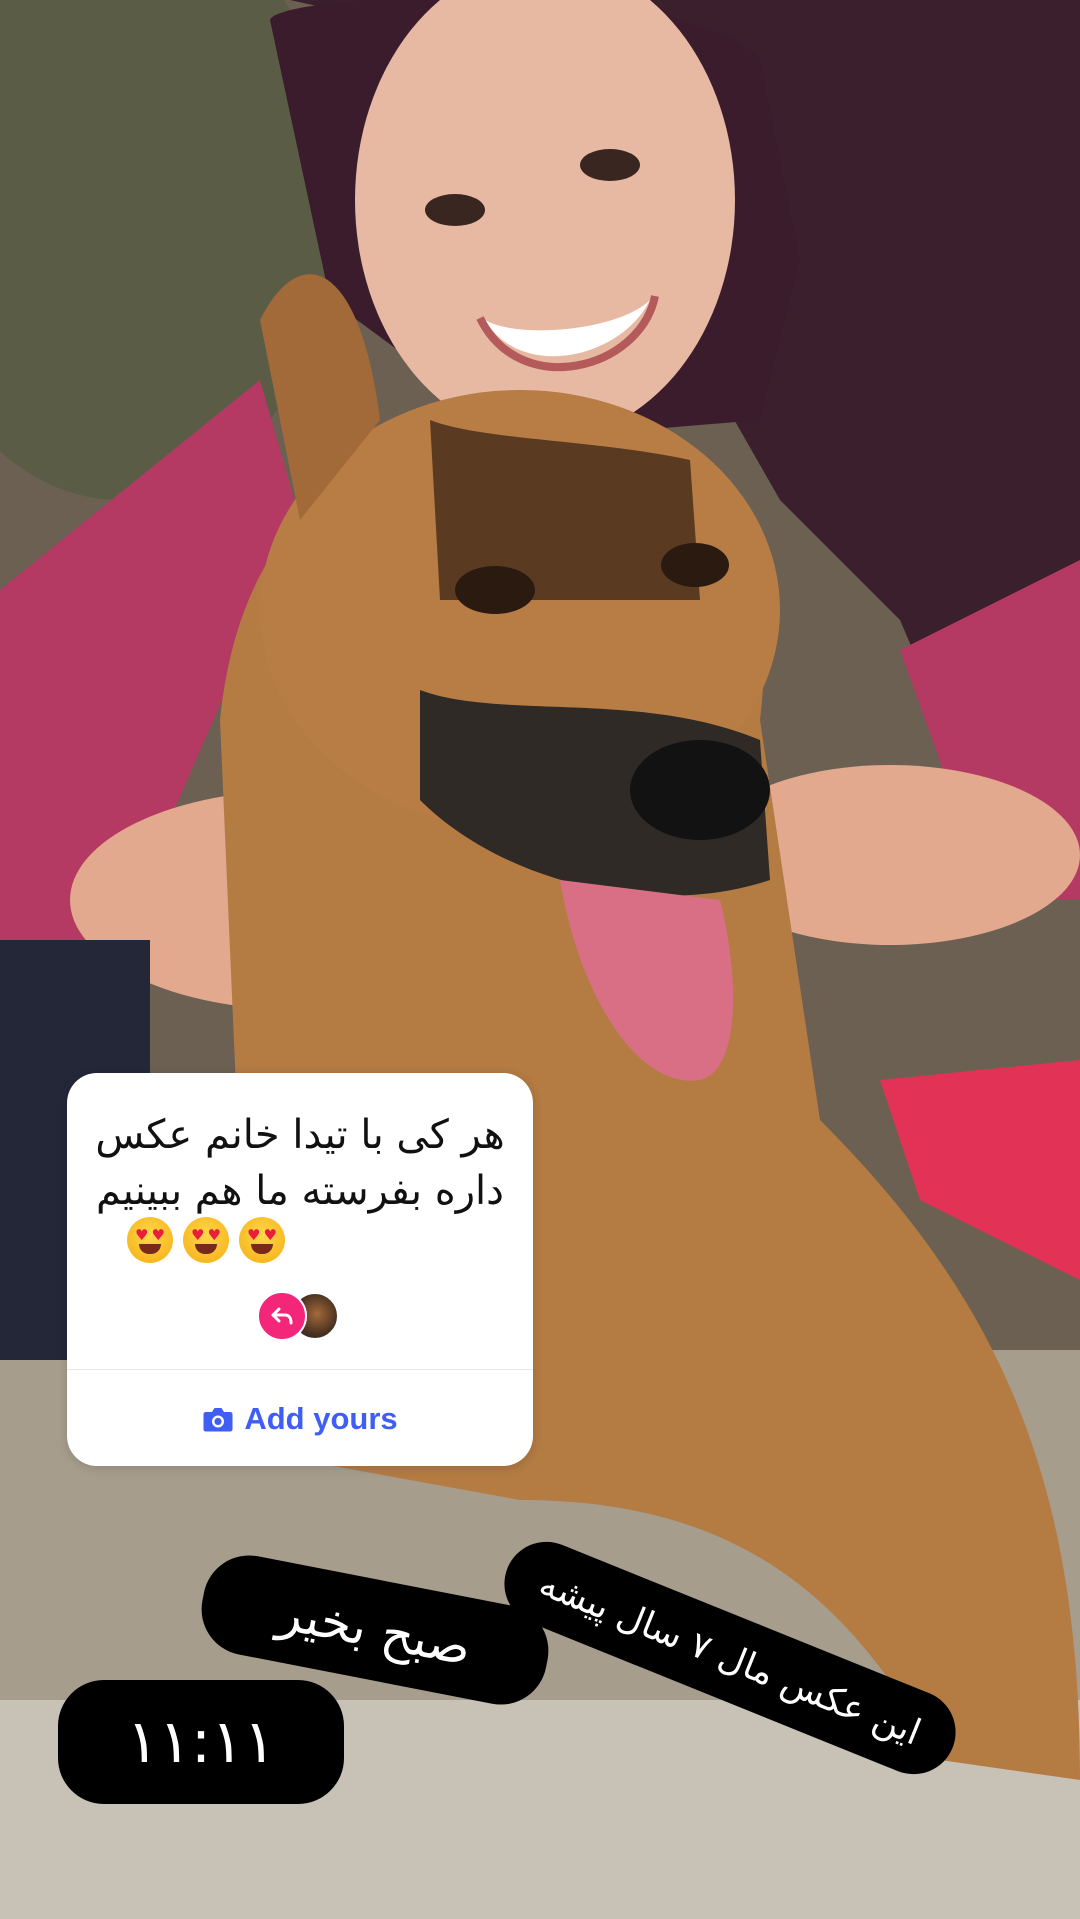  I want to click on camera-icon, so click(218, 1420).